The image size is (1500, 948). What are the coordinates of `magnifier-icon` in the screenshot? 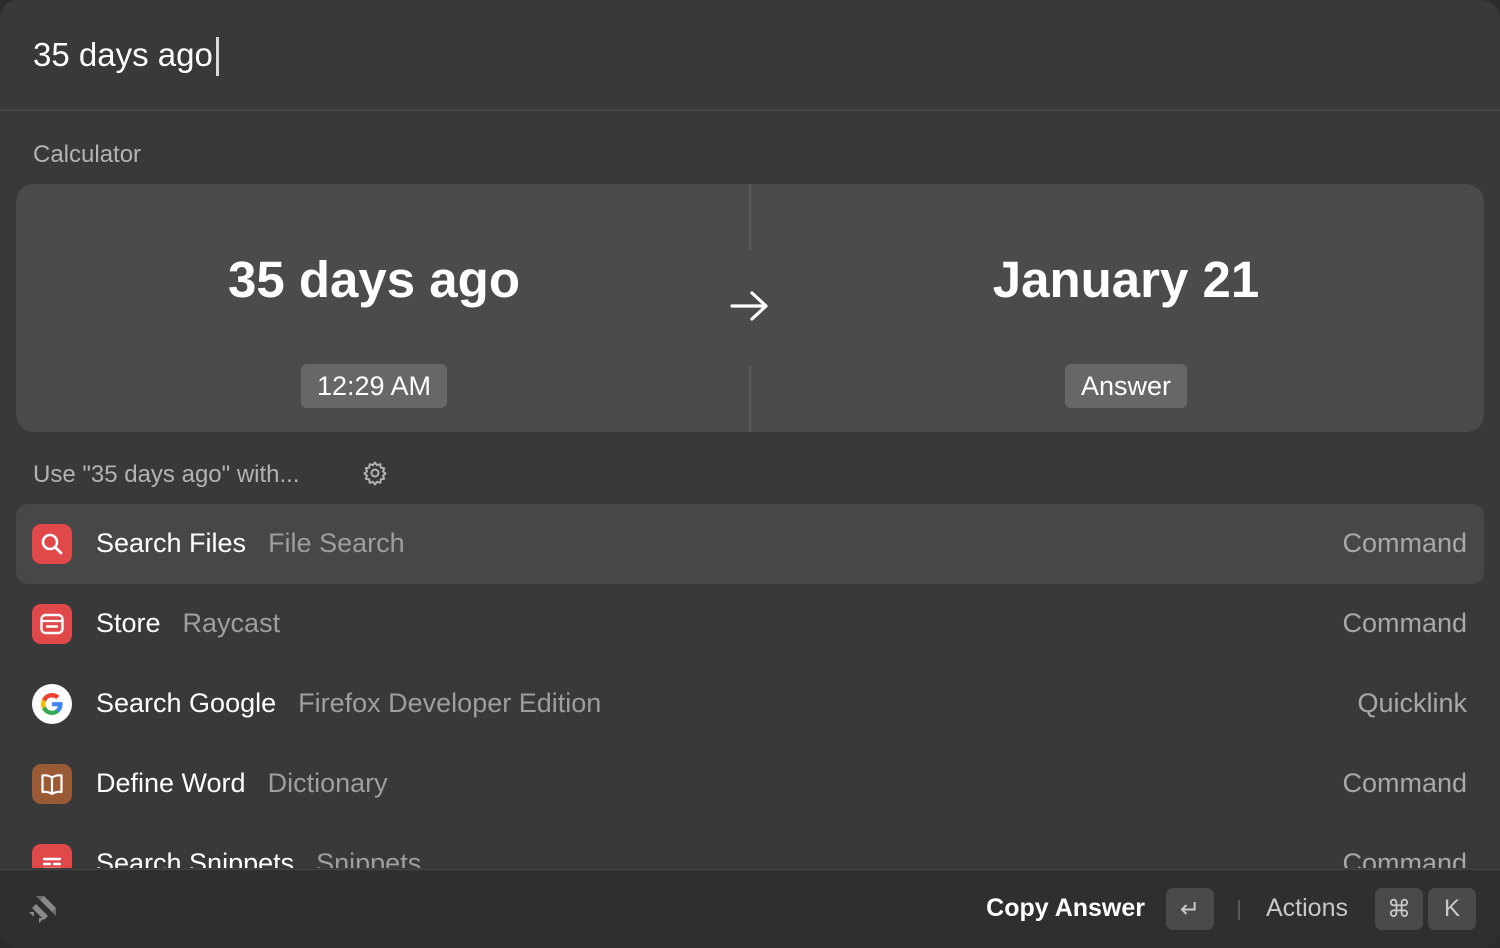 It's located at (52, 544).